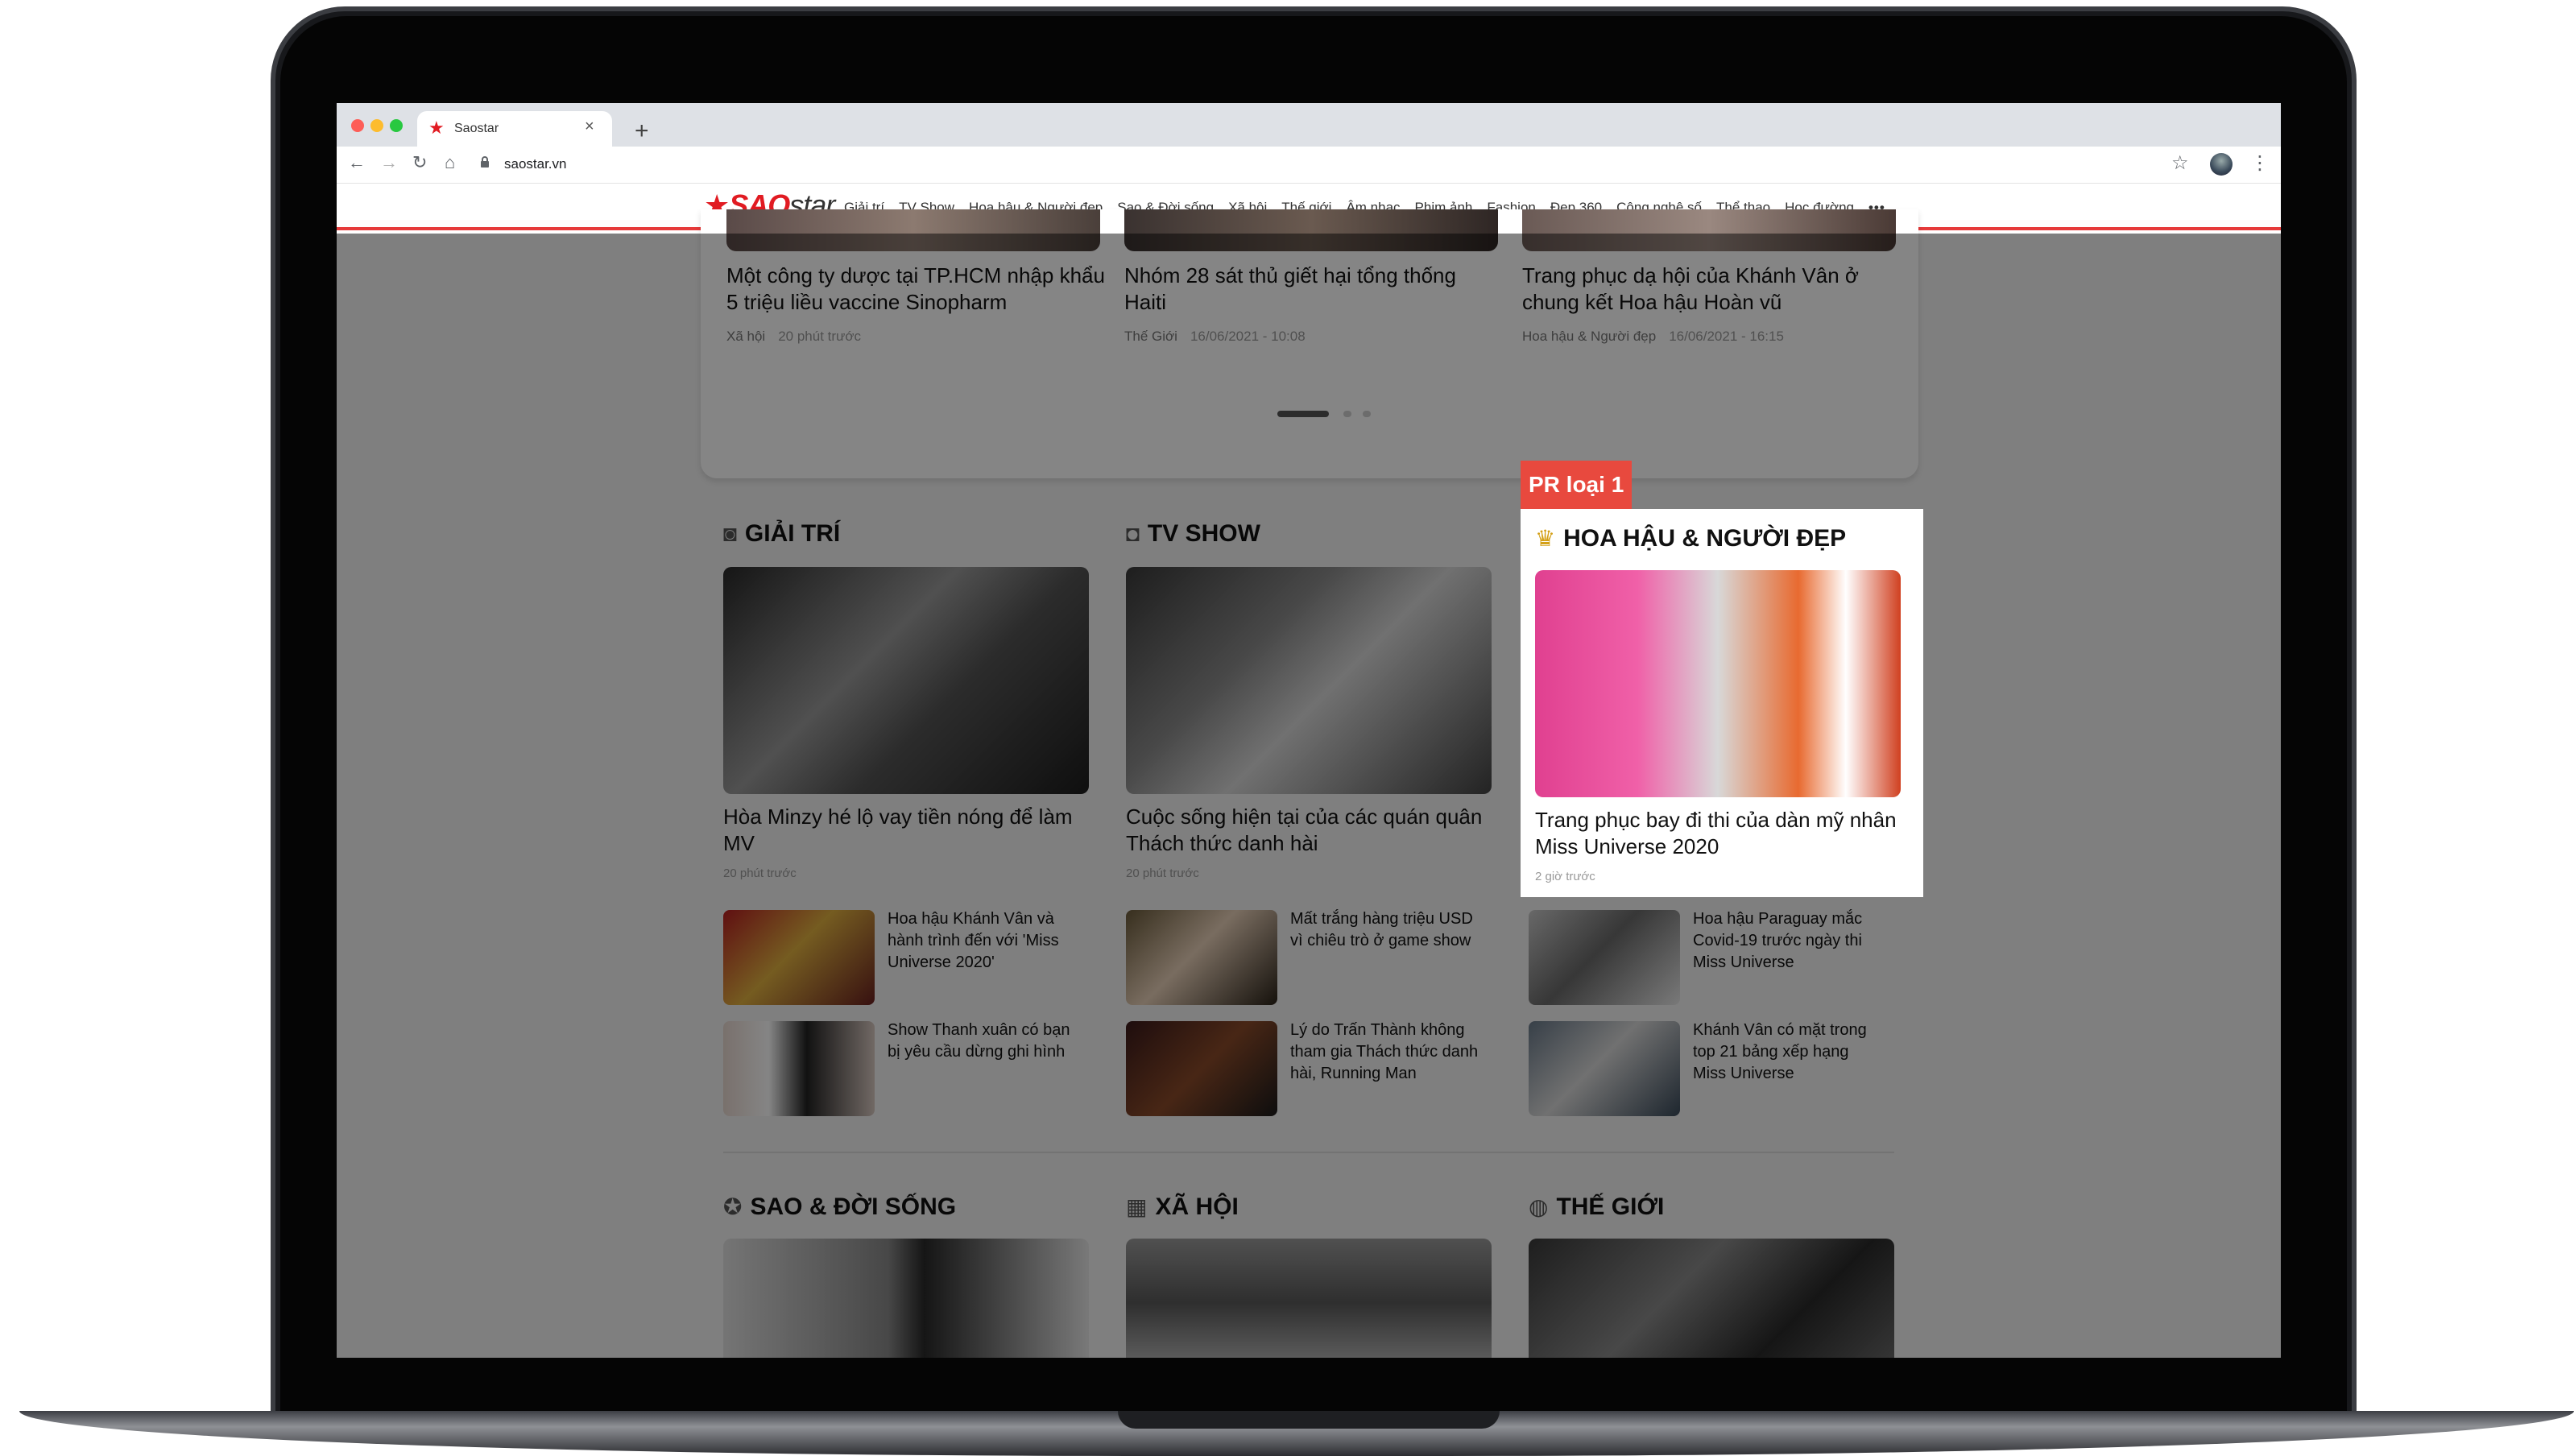 This screenshot has height=1456, width=2574. I want to click on article-image, so click(1718, 683).